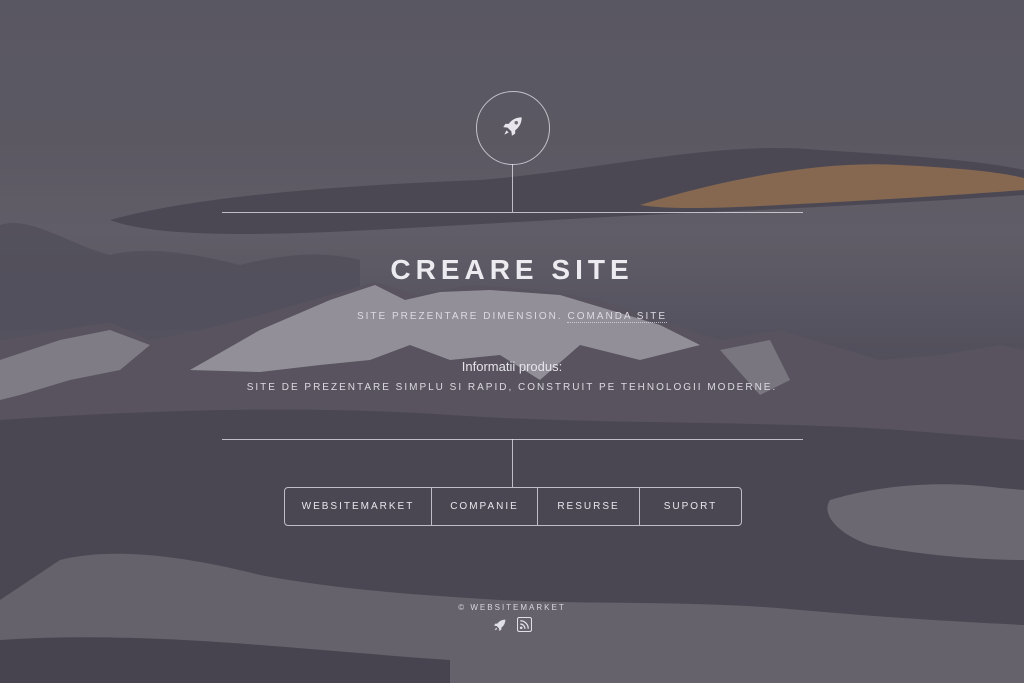 The height and width of the screenshot is (683, 1024). I want to click on page-subtitle: SITE PREZENTARE DIMENSION. COMANDA SITE, so click(512, 317).